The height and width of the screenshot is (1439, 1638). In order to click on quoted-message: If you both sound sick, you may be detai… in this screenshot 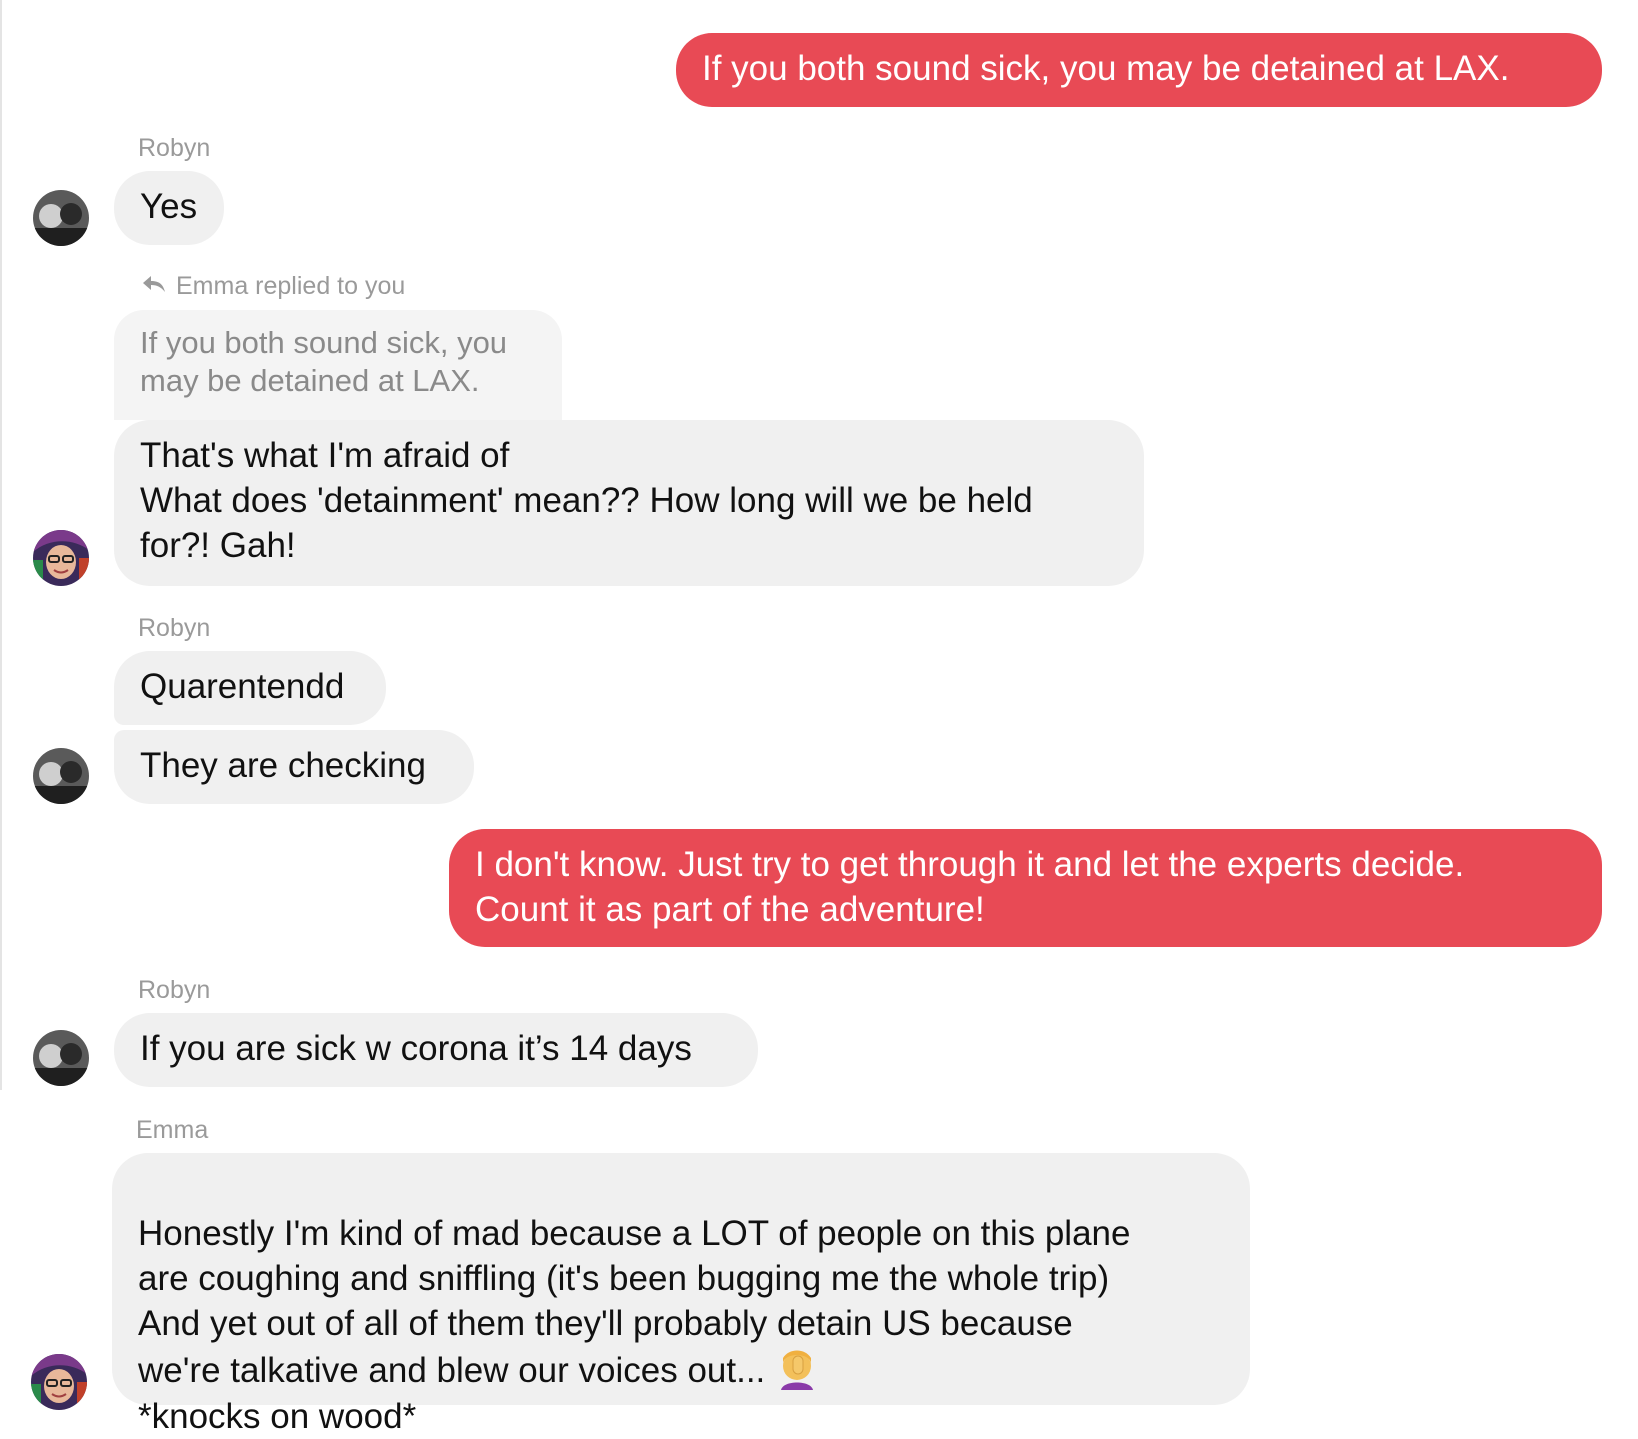, I will do `click(338, 365)`.